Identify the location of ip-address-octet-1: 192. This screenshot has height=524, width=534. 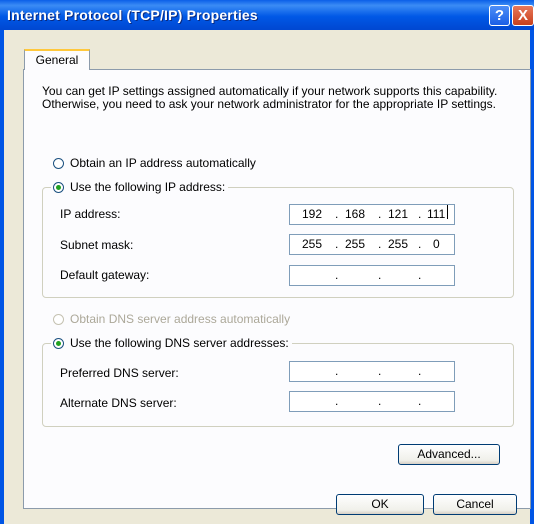
(312, 214).